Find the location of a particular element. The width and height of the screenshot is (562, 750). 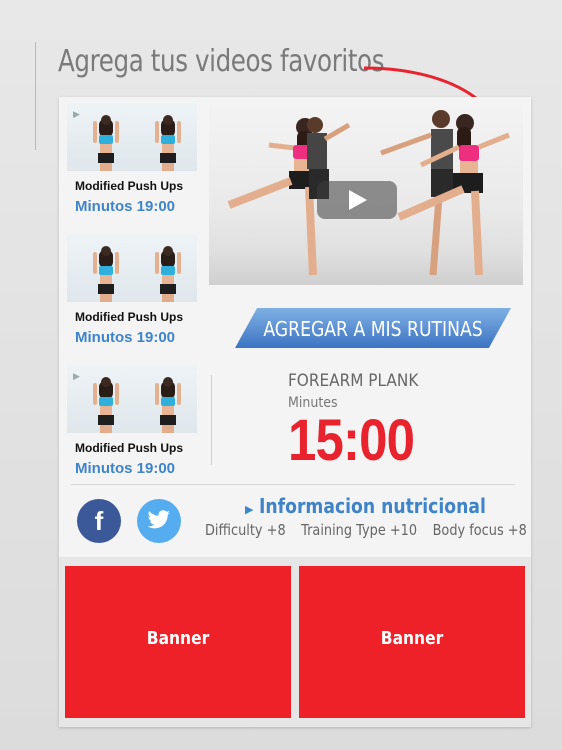

page-heading: Agrega tus videos favoritos is located at coordinates (221, 61).